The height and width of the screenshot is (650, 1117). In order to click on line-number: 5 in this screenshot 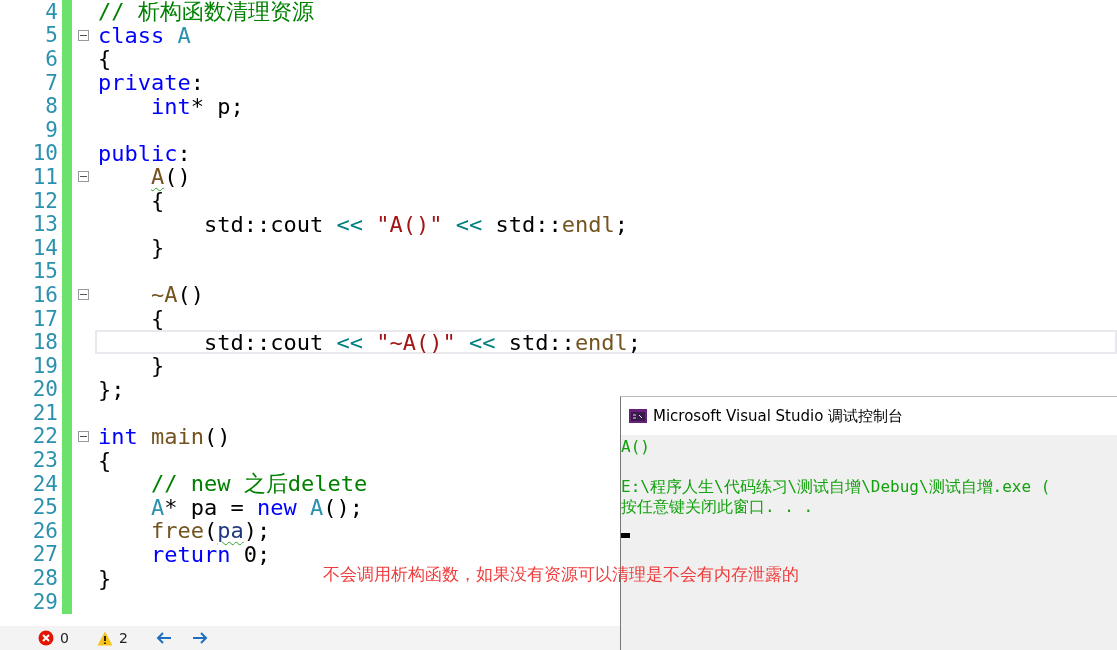, I will do `click(51, 35)`.